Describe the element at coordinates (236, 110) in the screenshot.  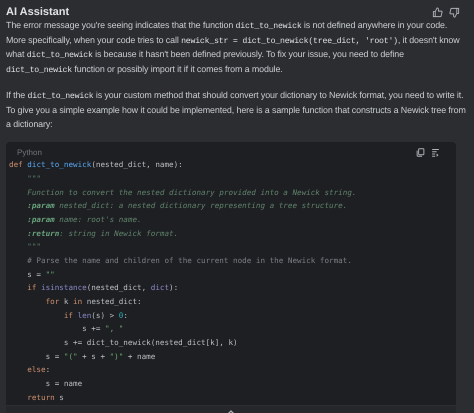
I see `message-paragraph: If the dict_to_newick is your custom method that should convert your dictionary to Newick format, you need to write it. To give you a simple example how it could be implemented, here is a sample function that constructs a Newick tree from a dictionary:` at that location.